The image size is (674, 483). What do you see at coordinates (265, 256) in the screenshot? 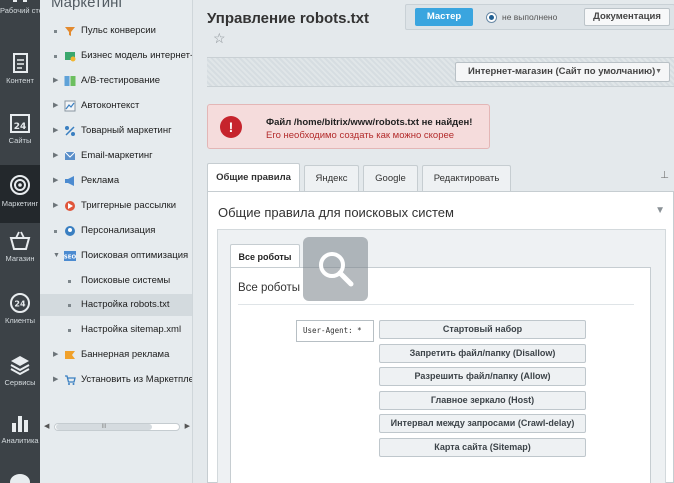
I see `tab-all-robots: Все роботы` at bounding box center [265, 256].